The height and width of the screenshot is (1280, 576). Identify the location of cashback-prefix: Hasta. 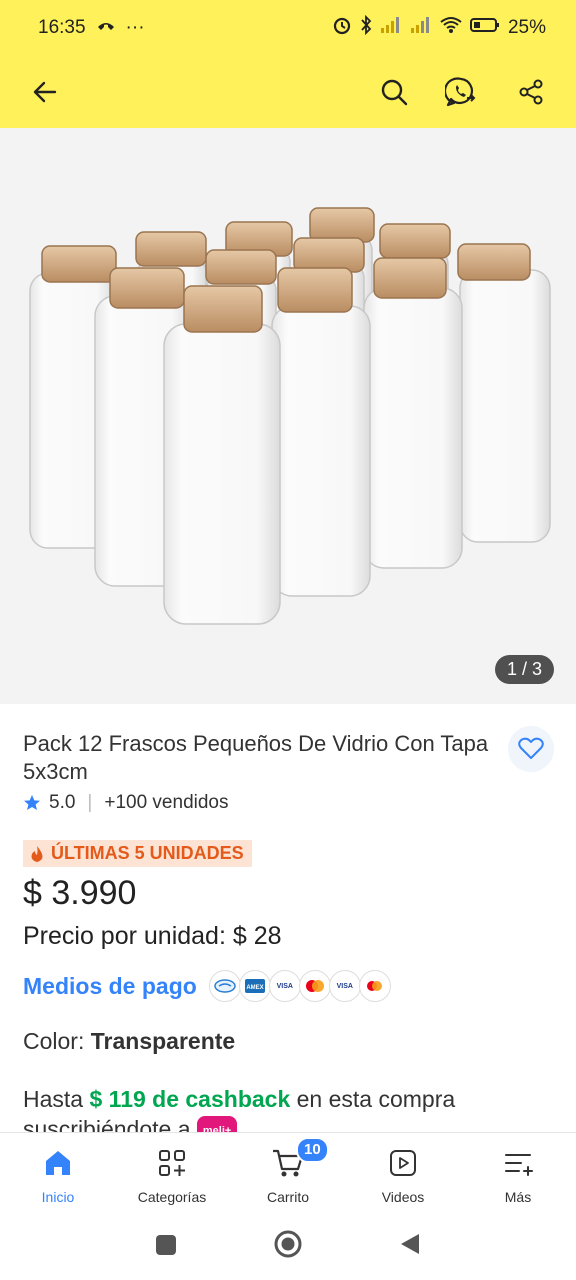
(53, 1099).